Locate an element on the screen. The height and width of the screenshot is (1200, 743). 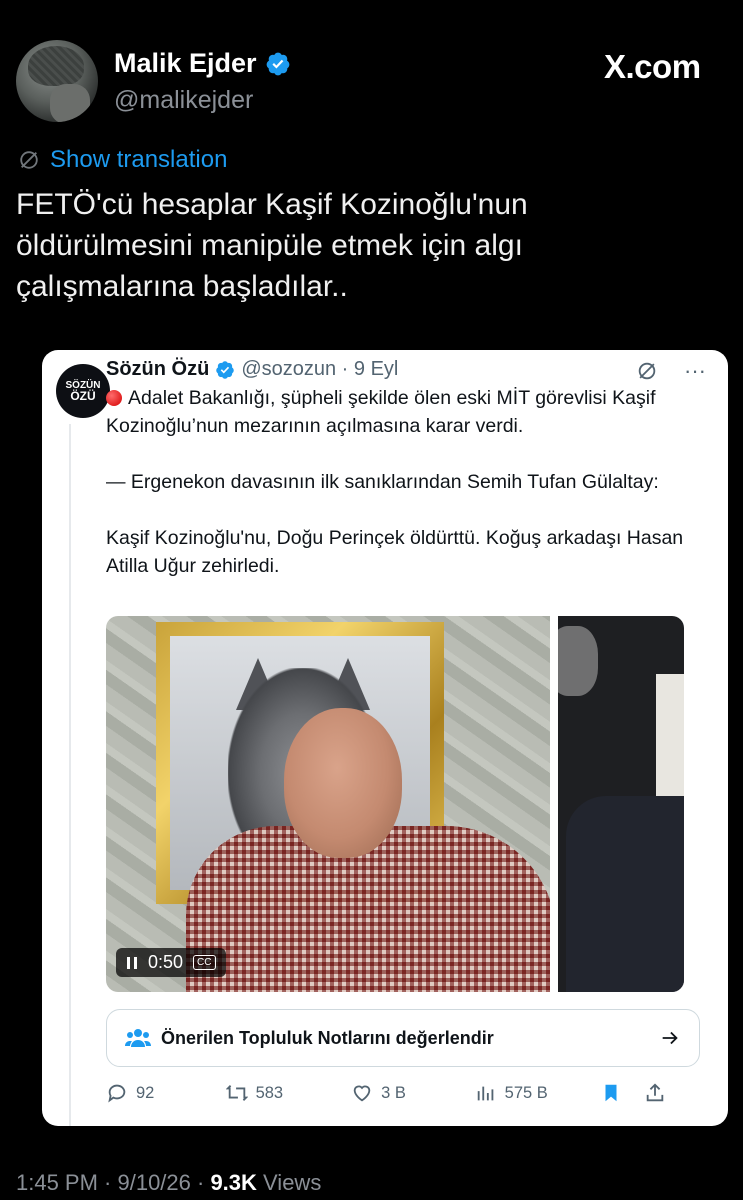
share-action is located at coordinates (655, 1093).